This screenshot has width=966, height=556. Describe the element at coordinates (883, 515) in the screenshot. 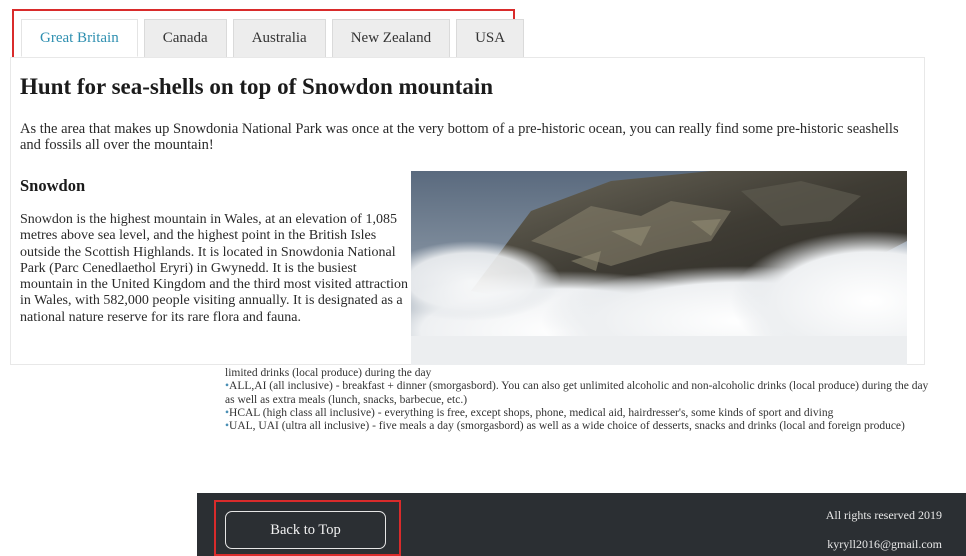

I see `copyright-text: All rights reserved 2019` at that location.